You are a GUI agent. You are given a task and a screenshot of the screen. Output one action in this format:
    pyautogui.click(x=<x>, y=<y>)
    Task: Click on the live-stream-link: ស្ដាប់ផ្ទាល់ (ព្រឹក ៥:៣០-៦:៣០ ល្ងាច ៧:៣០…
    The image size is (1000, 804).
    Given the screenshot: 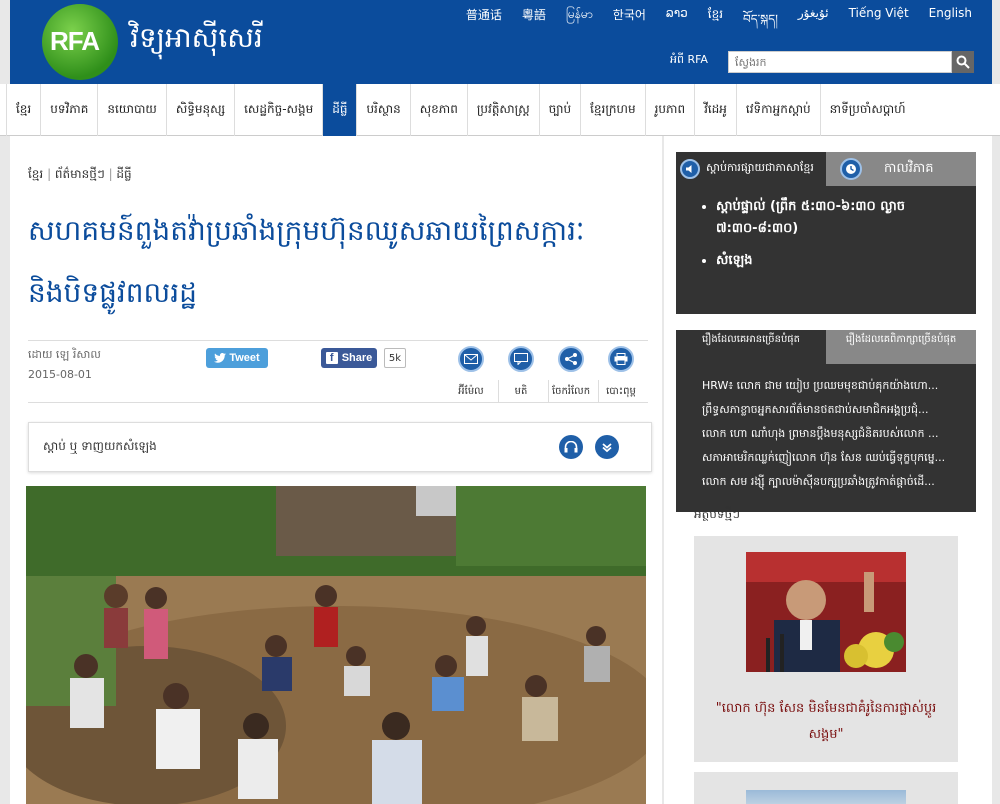 What is the action you would take?
    pyautogui.click(x=841, y=218)
    